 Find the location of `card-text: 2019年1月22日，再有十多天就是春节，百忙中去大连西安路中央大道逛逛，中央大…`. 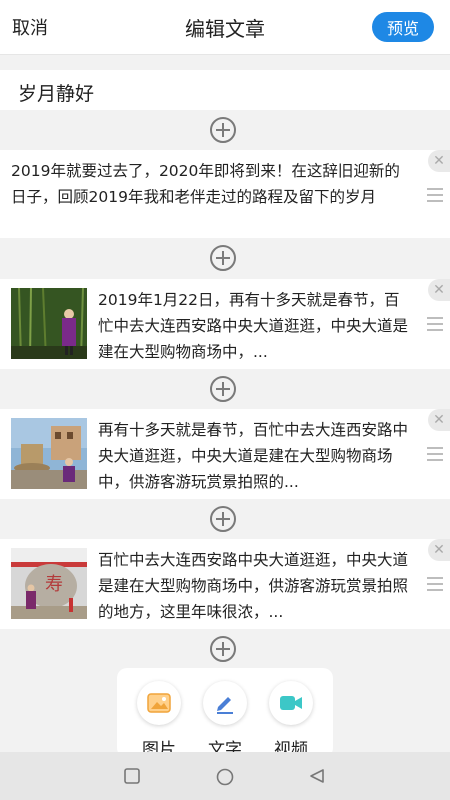

card-text: 2019年1月22日，再有十多天就是春节，百忙中去大连西安路中央大道逛逛，中央大… is located at coordinates (253, 326).